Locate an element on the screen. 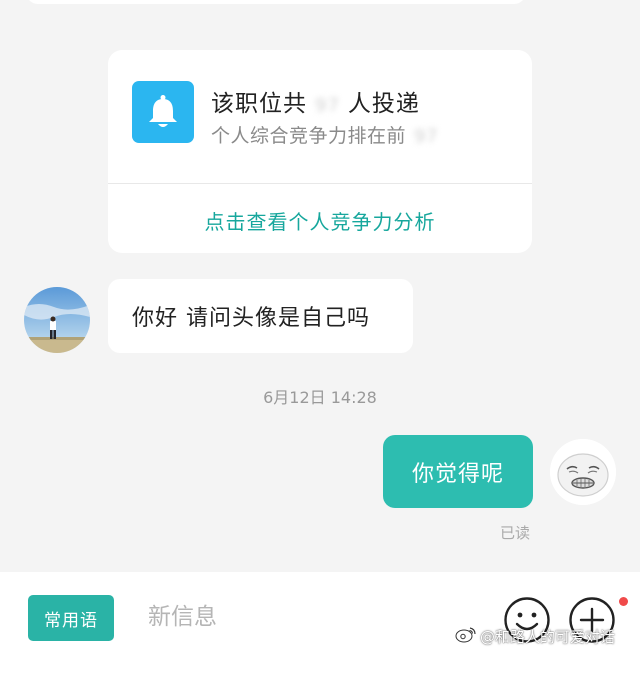 The height and width of the screenshot is (678, 640). weibo-watermark: @和路人的可爱对话 is located at coordinates (535, 636).